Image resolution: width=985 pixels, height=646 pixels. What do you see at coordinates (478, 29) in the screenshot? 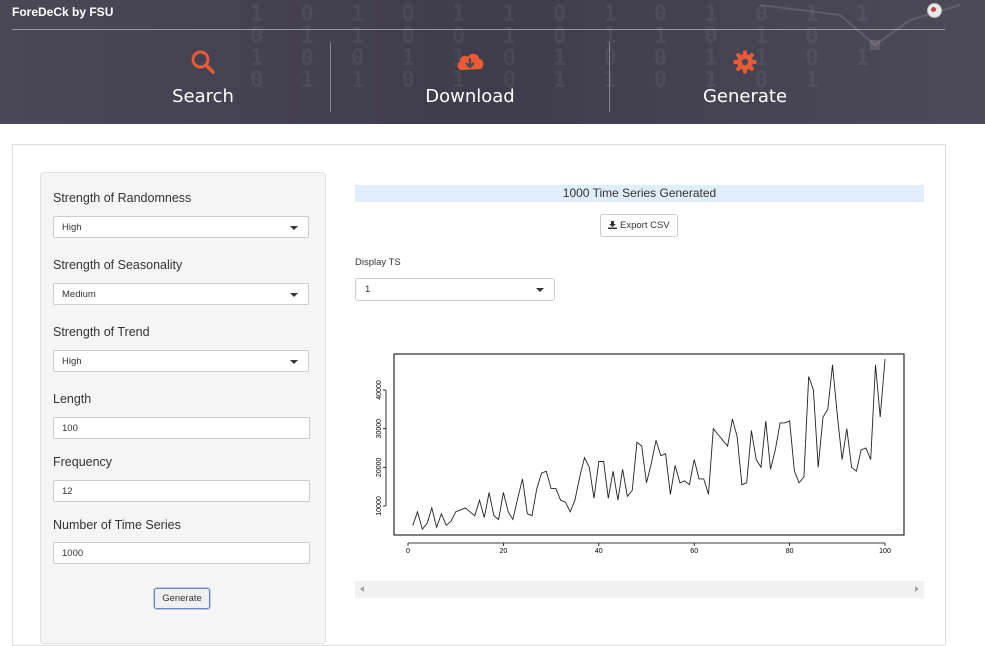
I see `header-divider-line` at bounding box center [478, 29].